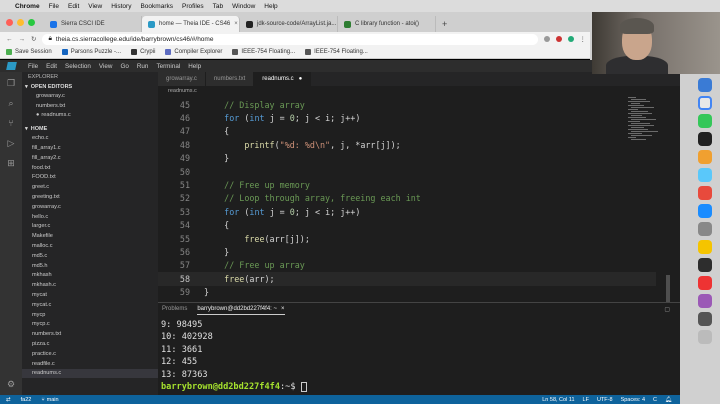 This screenshot has height=404, width=720. What do you see at coordinates (9, 22) in the screenshot?
I see `close-window-icon` at bounding box center [9, 22].